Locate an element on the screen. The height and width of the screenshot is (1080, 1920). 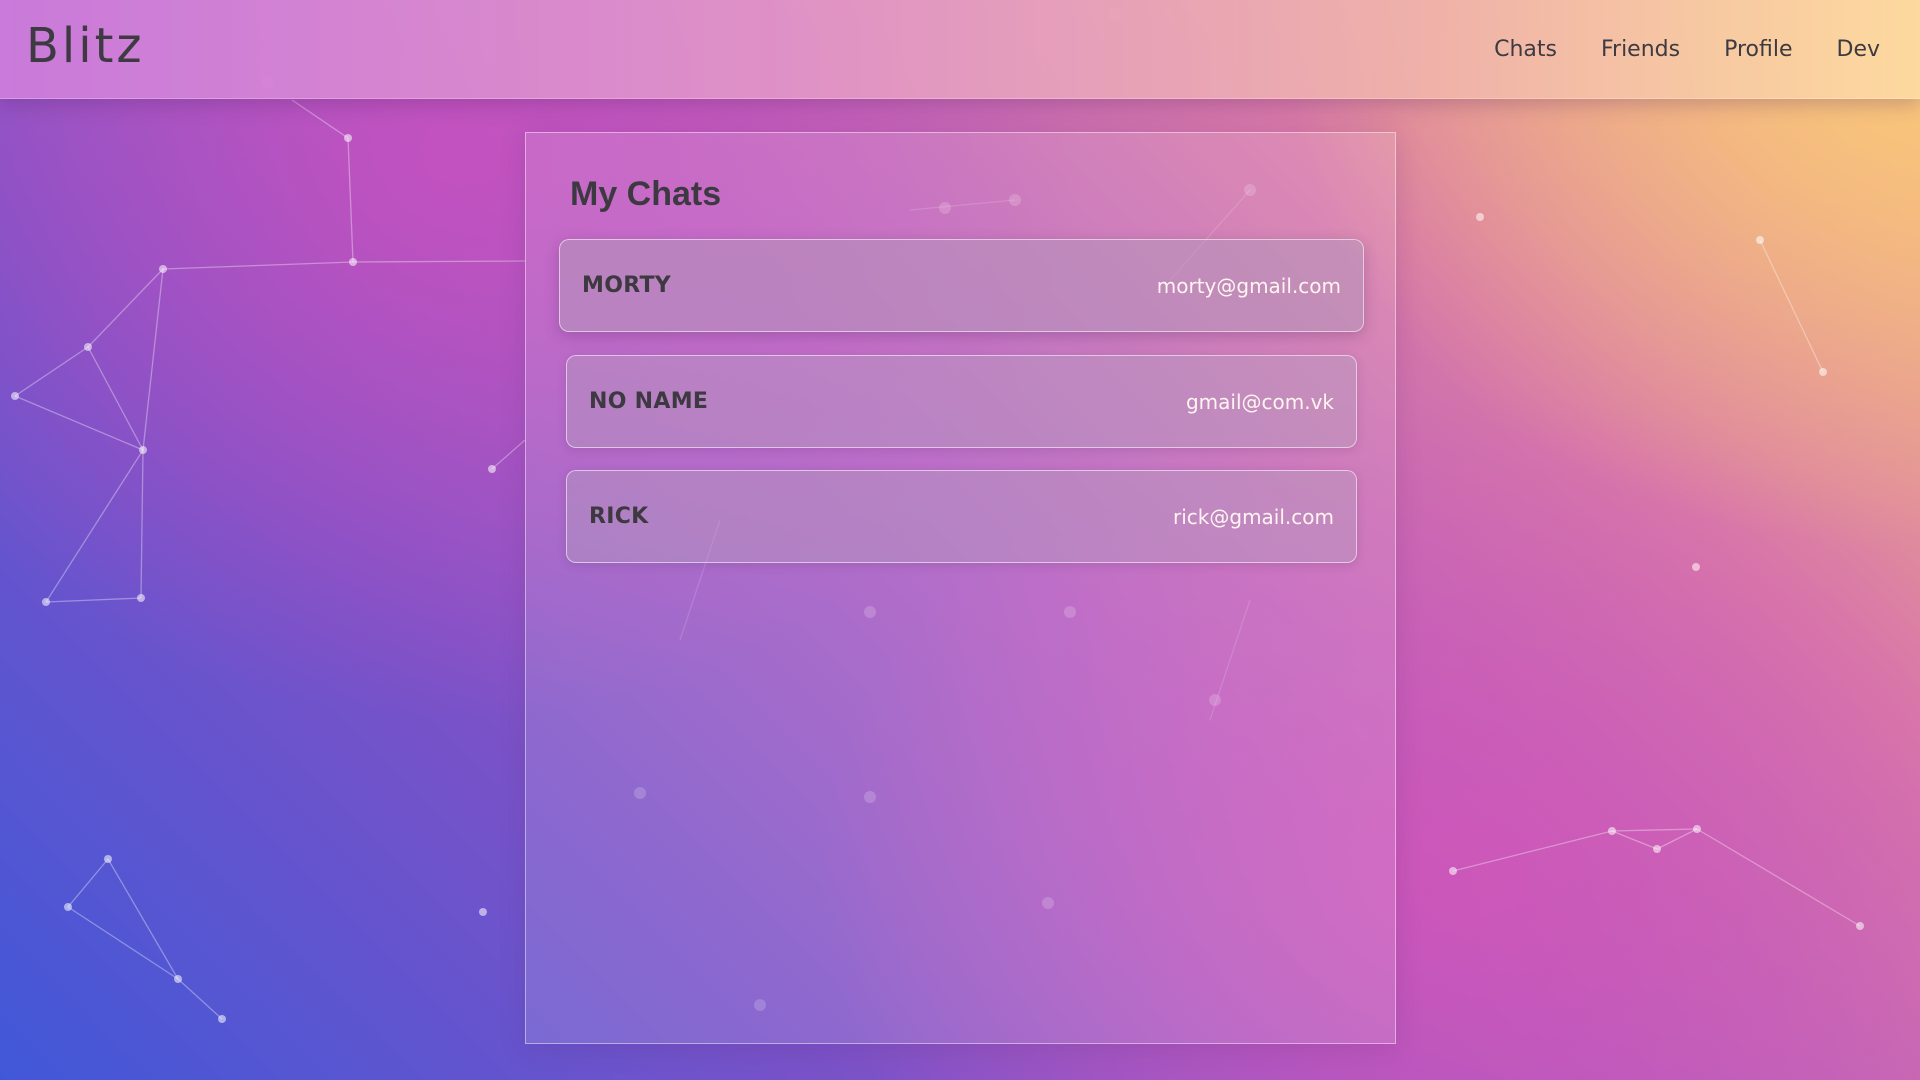
nav-link-chats: Chats is located at coordinates (1525, 49).